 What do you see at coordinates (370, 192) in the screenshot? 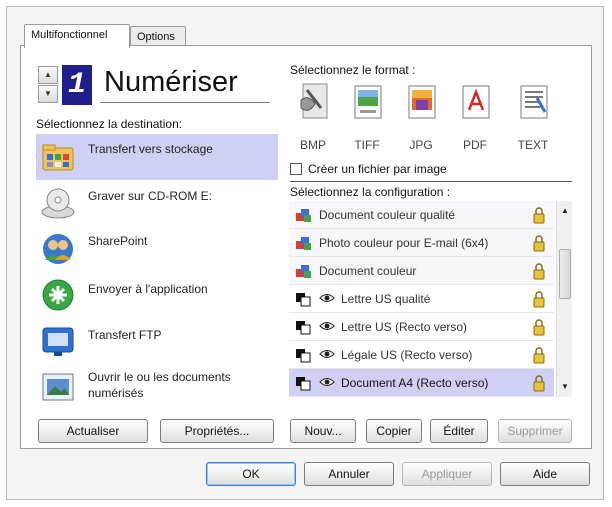
I see `configuration-heading: Sélectionnez la configuration :` at bounding box center [370, 192].